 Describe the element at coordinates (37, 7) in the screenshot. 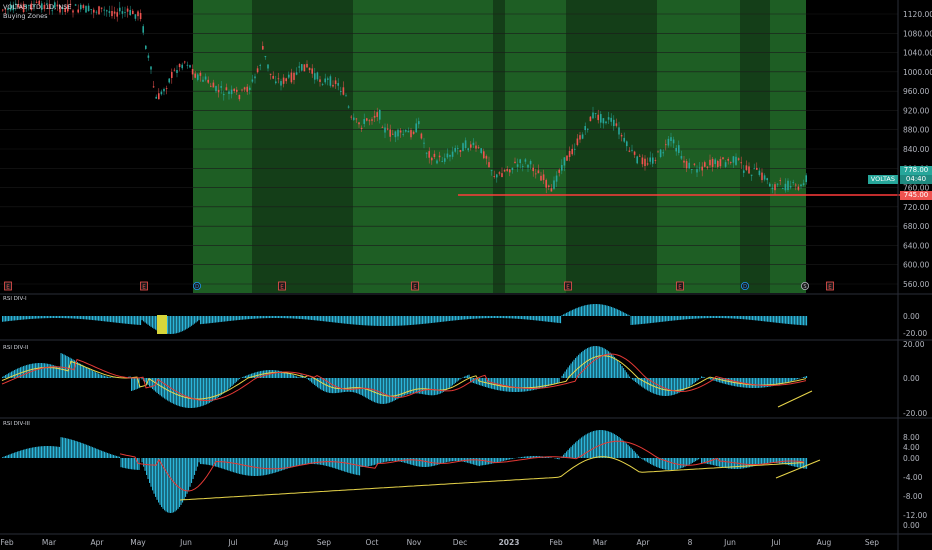

I see `symbol-title: VOLTAS LTD, 1D, NSE` at that location.